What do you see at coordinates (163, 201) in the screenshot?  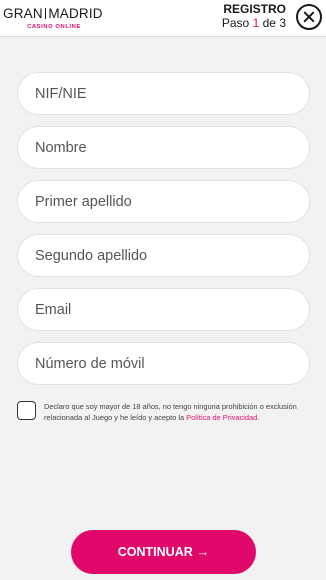 I see `first-surname-field` at bounding box center [163, 201].